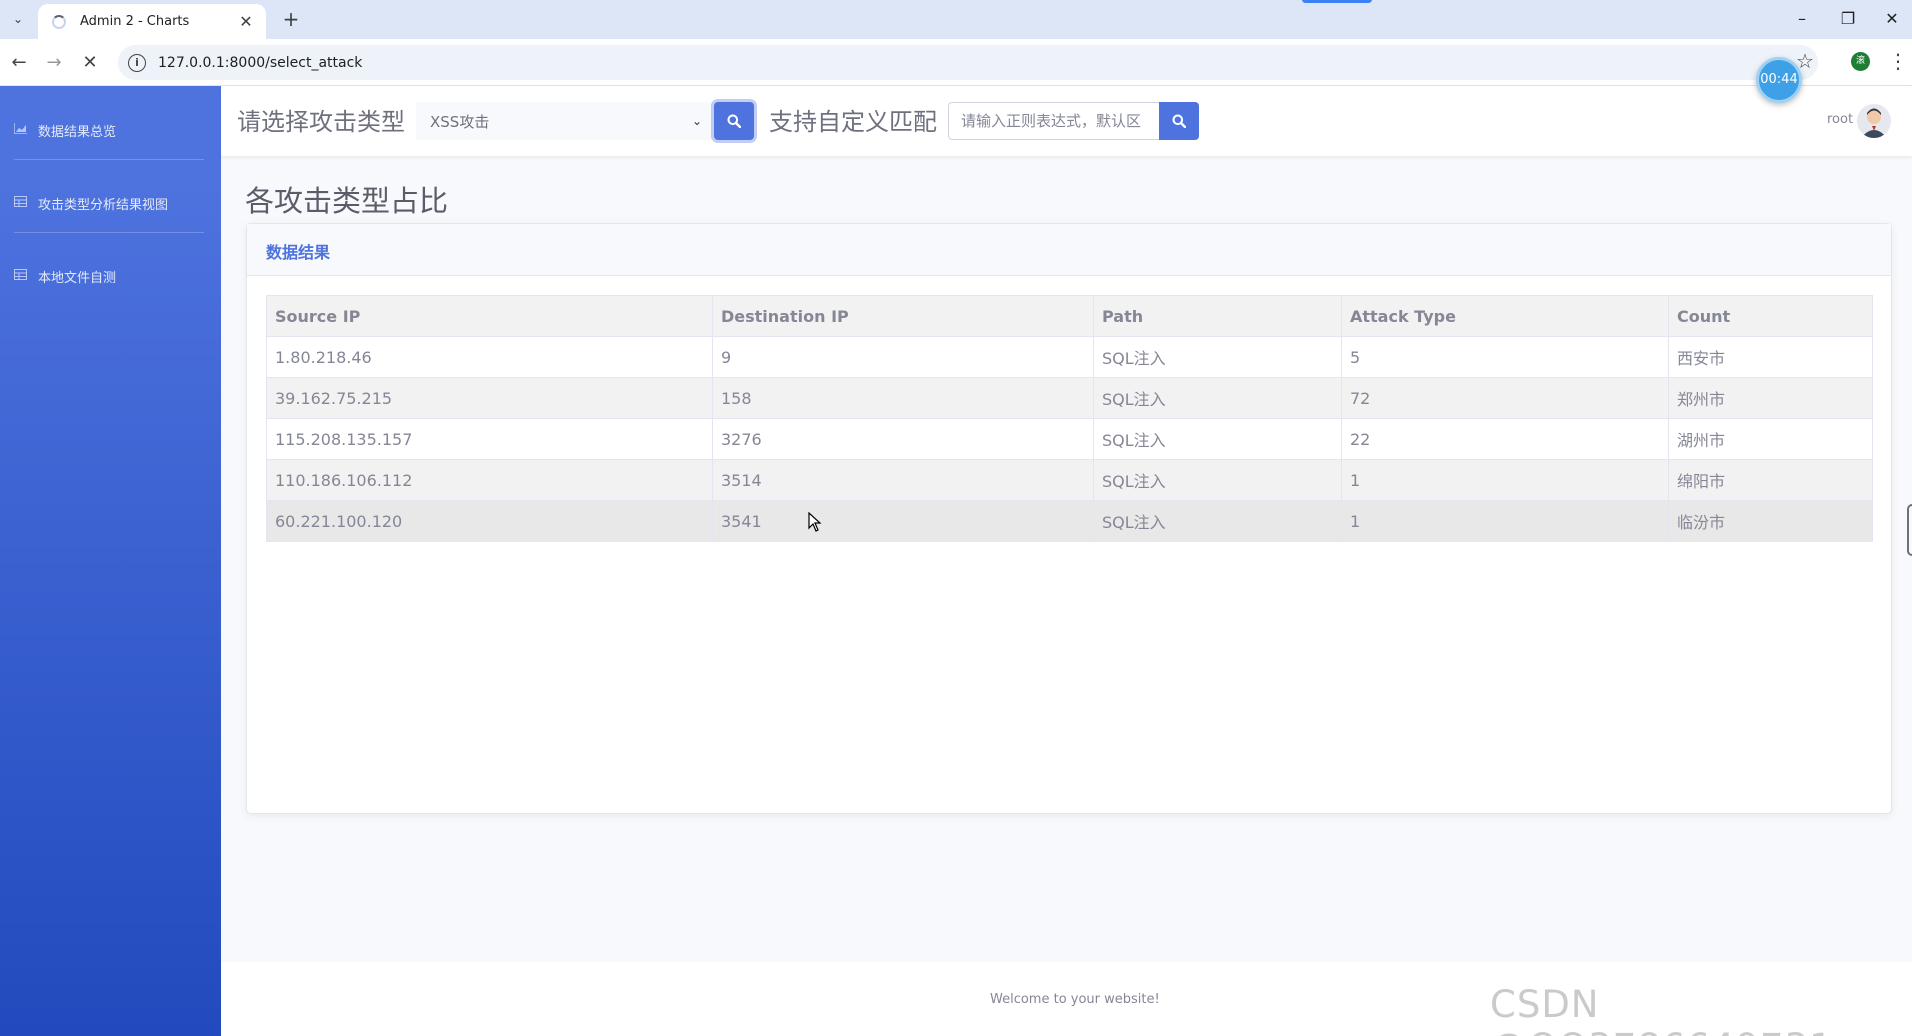 This screenshot has width=1912, height=1036. I want to click on sidebar: 数据结果总览 攻击类型分析结果视图 本地文件自测, so click(110, 561).